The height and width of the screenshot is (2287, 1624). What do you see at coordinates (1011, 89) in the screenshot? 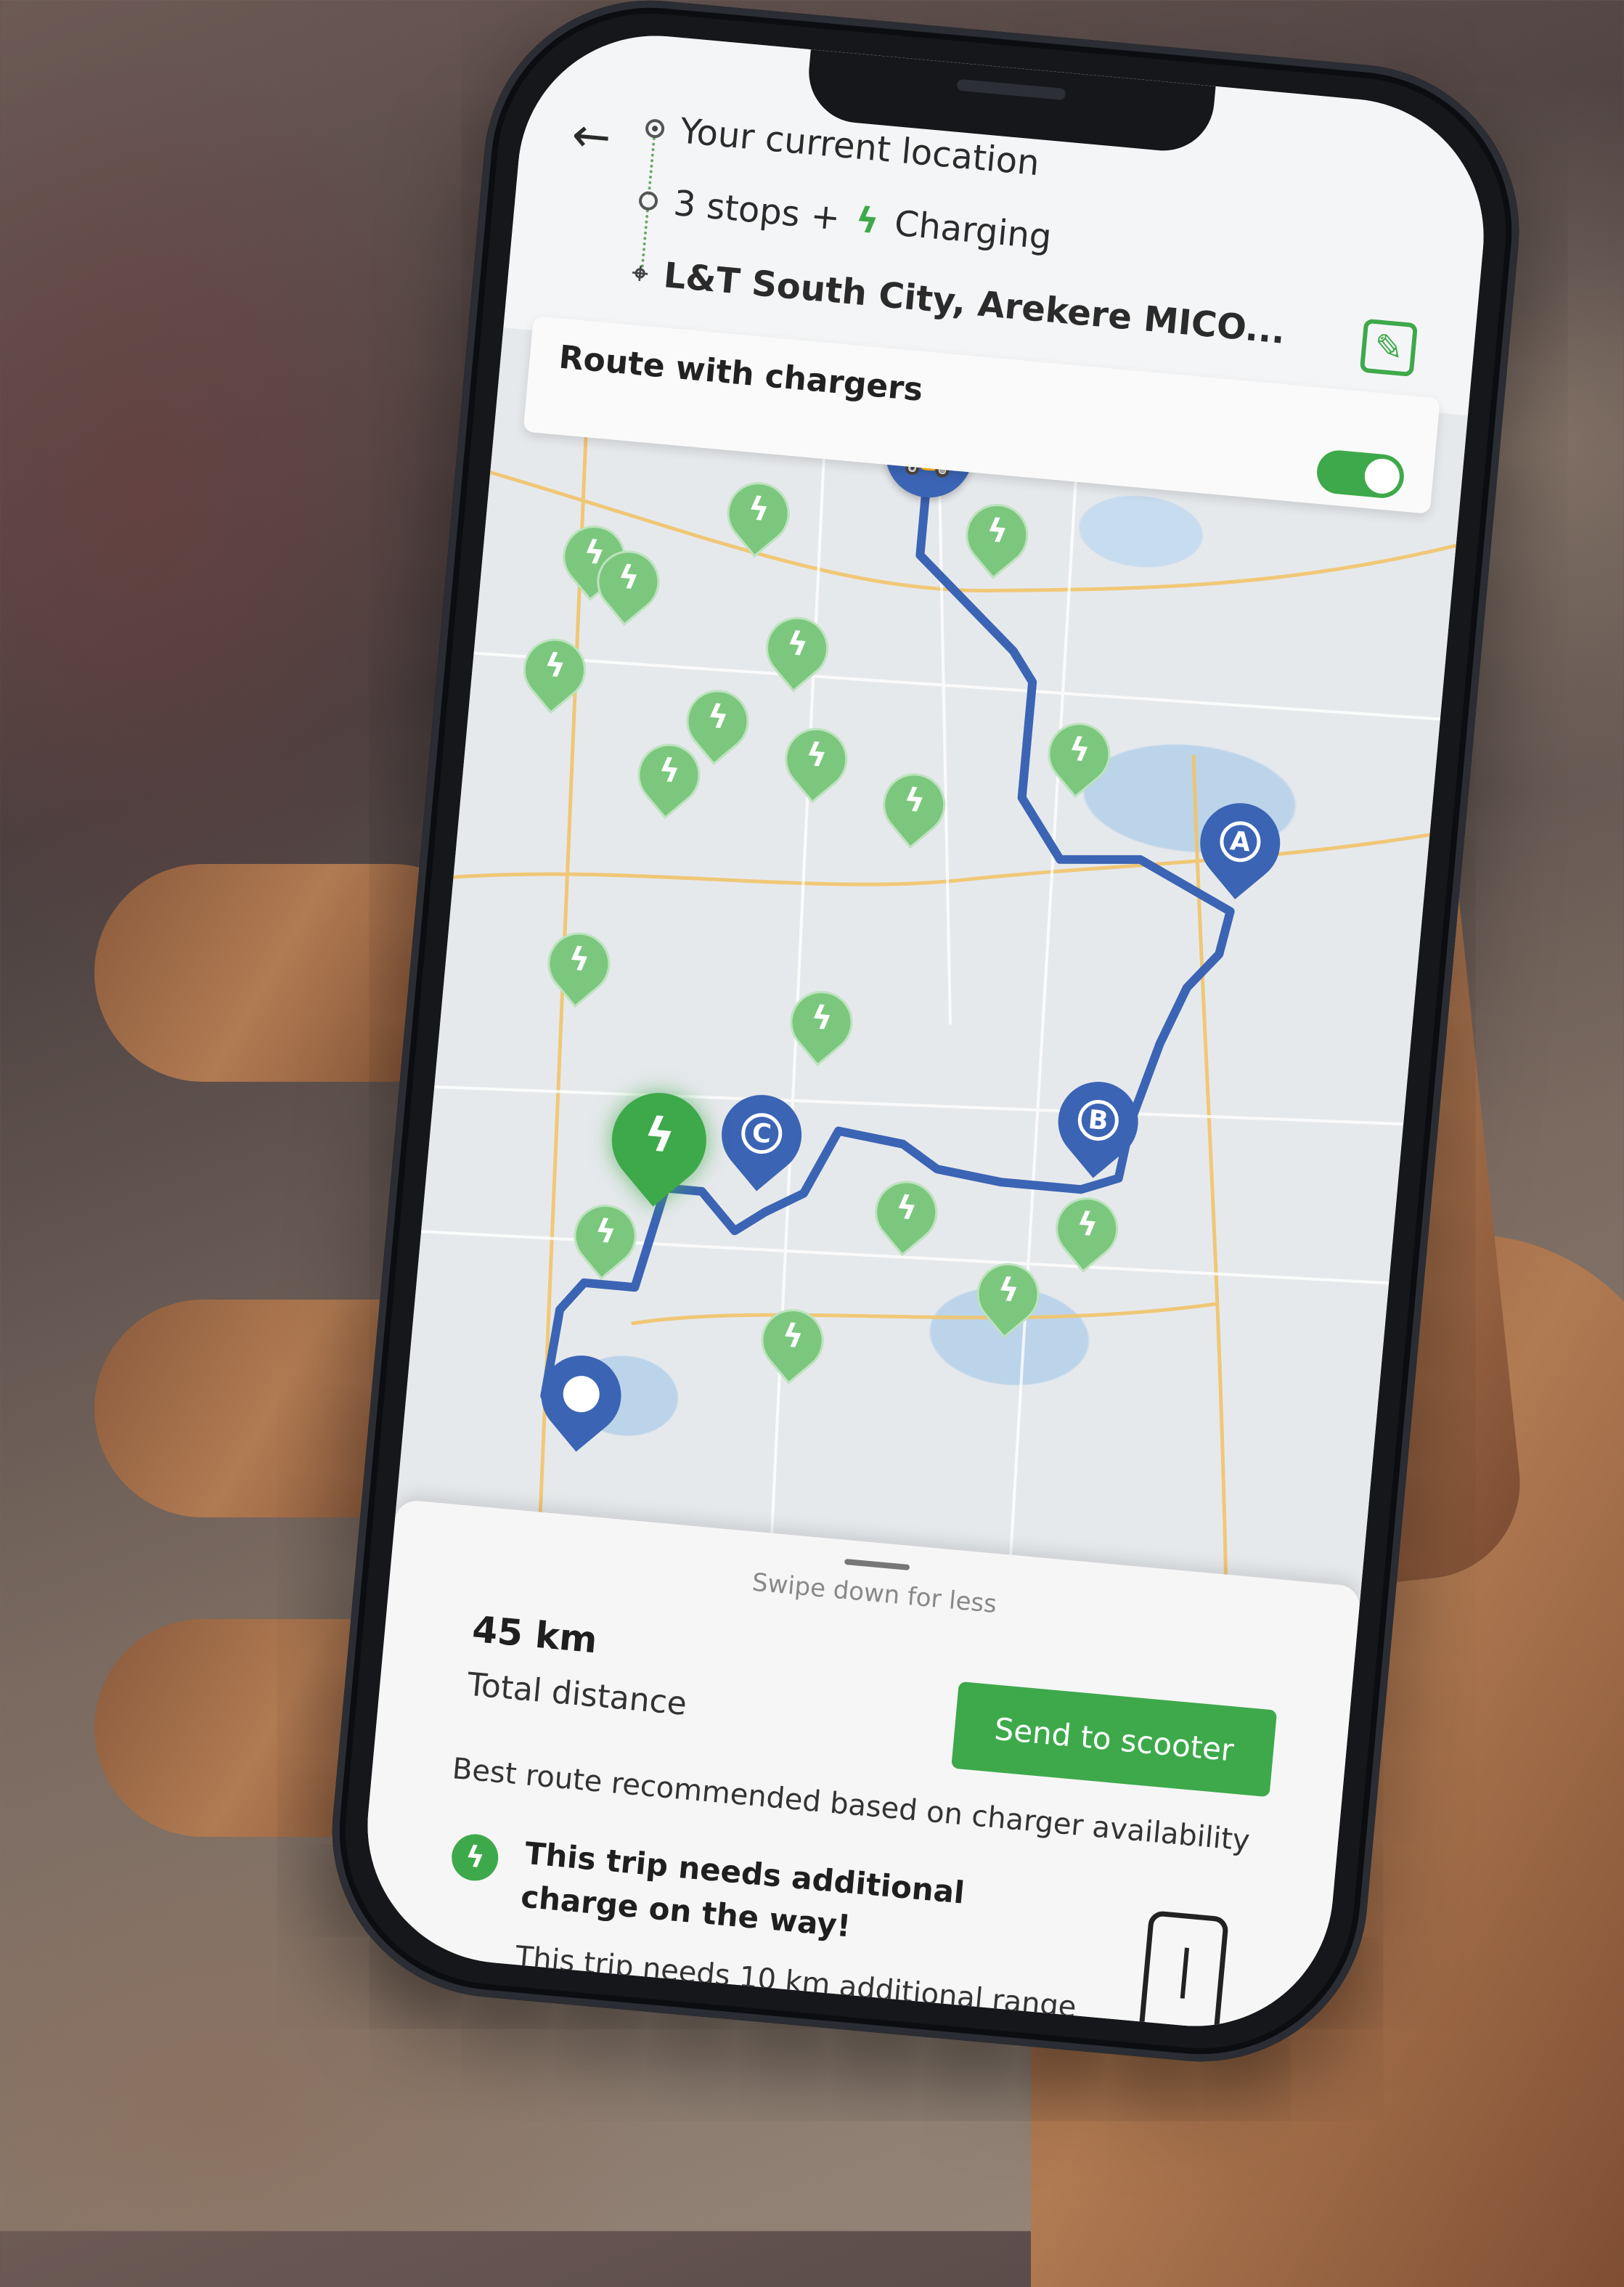
I see `speaker-grille` at bounding box center [1011, 89].